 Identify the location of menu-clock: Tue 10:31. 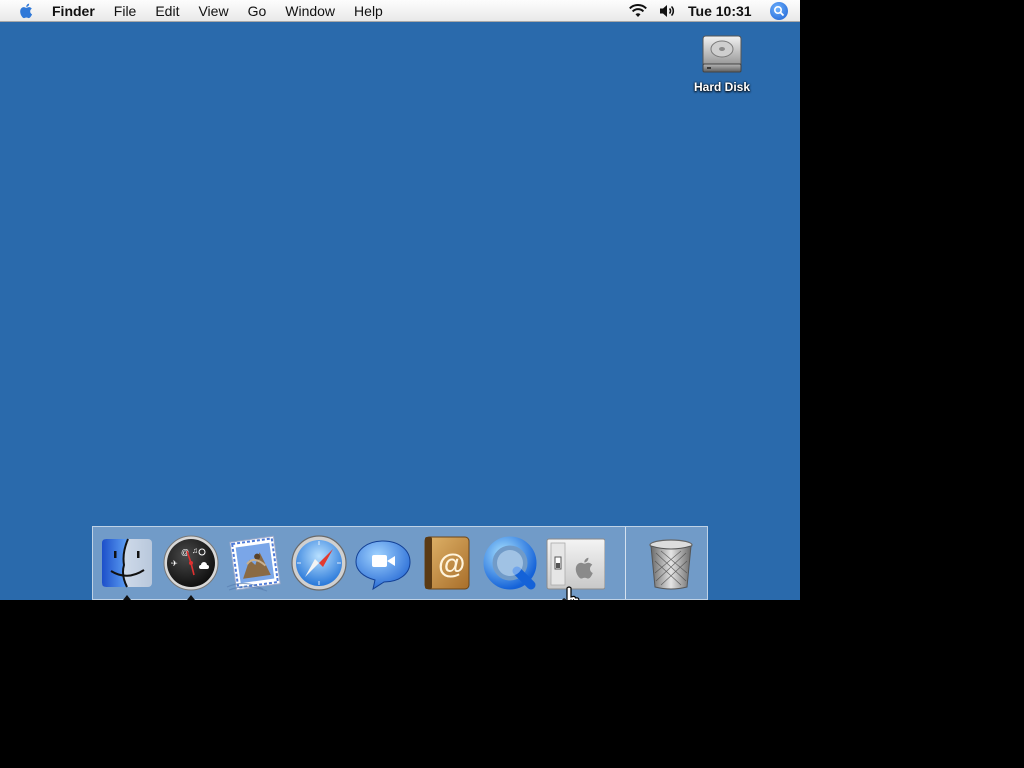
(726, 11).